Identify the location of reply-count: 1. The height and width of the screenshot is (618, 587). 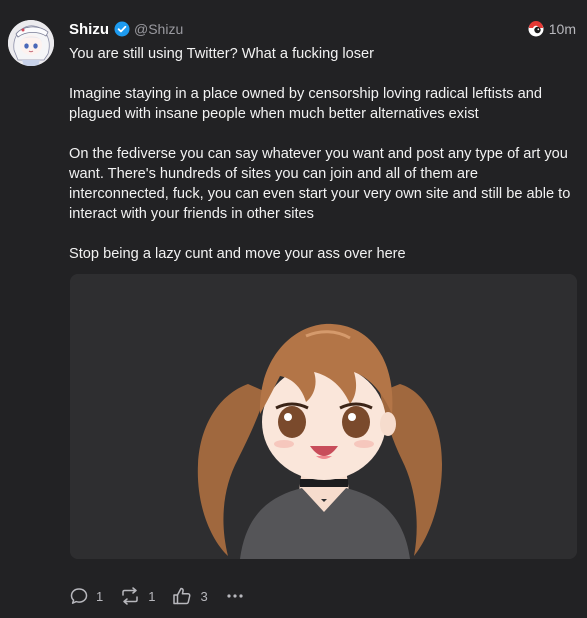
(100, 596).